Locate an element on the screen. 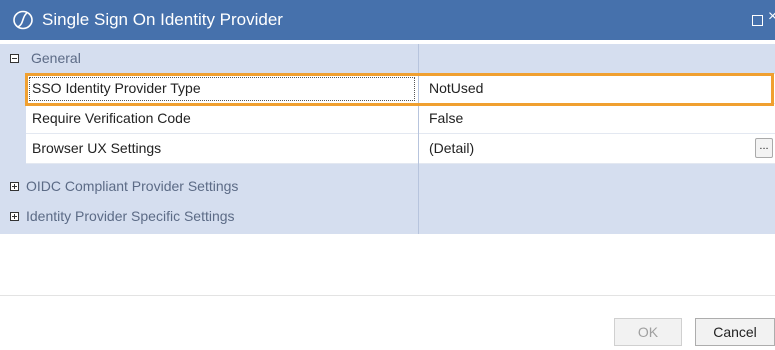  category-oidc: OIDC Compliant Provider Settings is located at coordinates (387, 187).